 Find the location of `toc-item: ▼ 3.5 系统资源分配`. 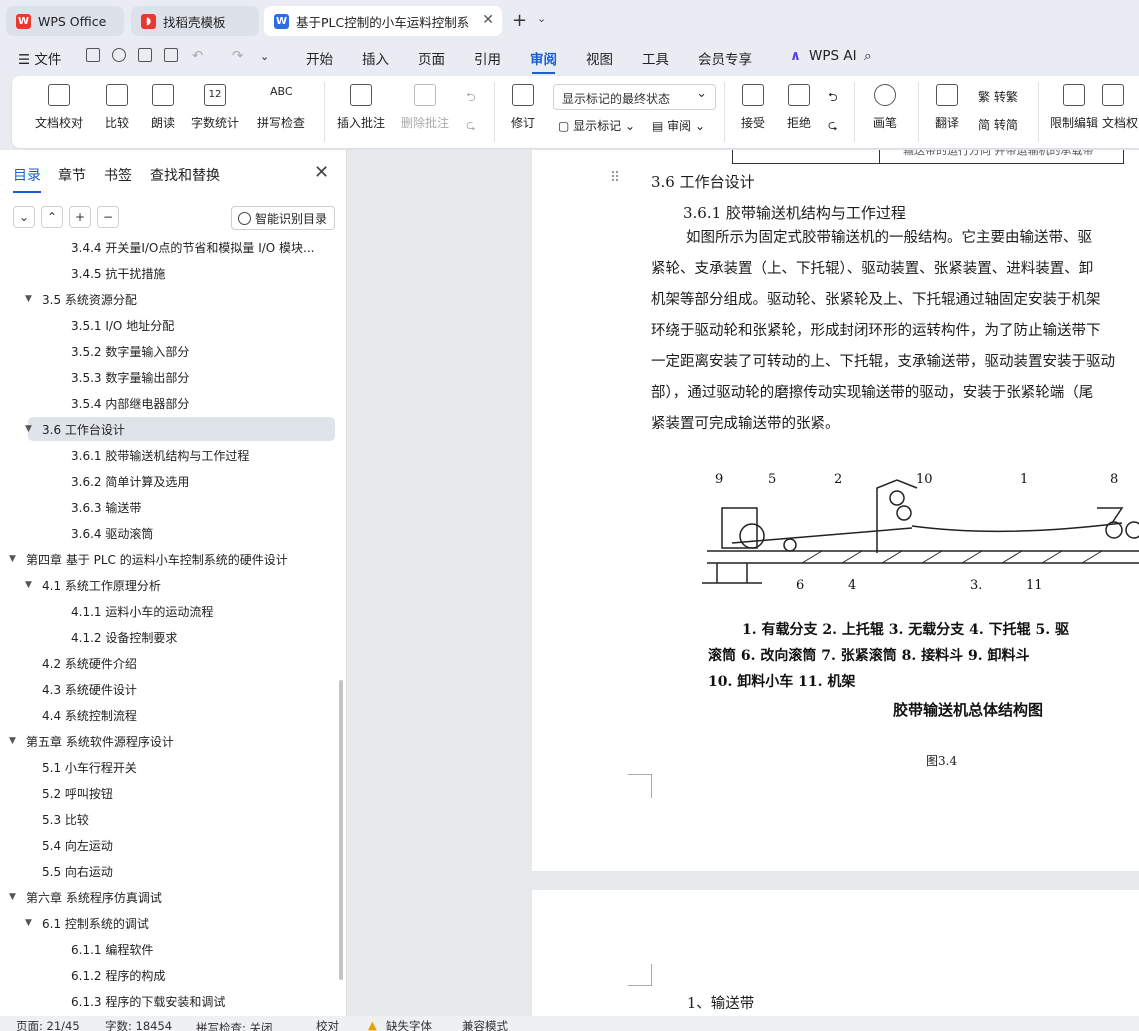

toc-item: ▼ 3.5 系统资源分配 is located at coordinates (170, 299).